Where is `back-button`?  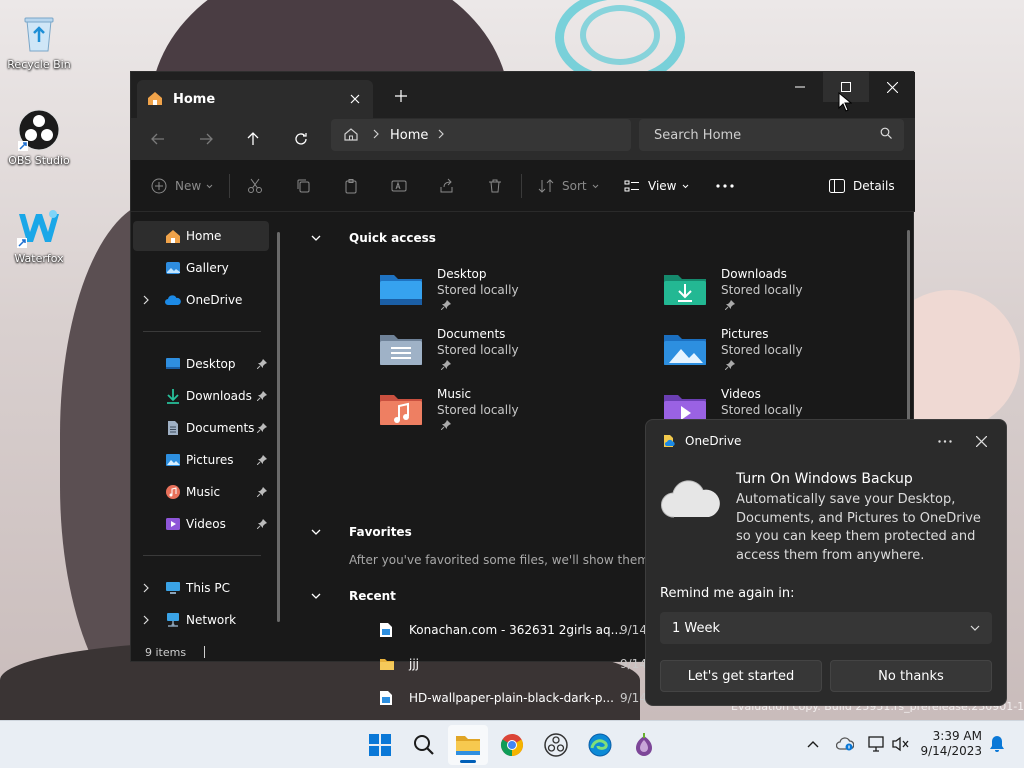
back-button is located at coordinates (158, 139).